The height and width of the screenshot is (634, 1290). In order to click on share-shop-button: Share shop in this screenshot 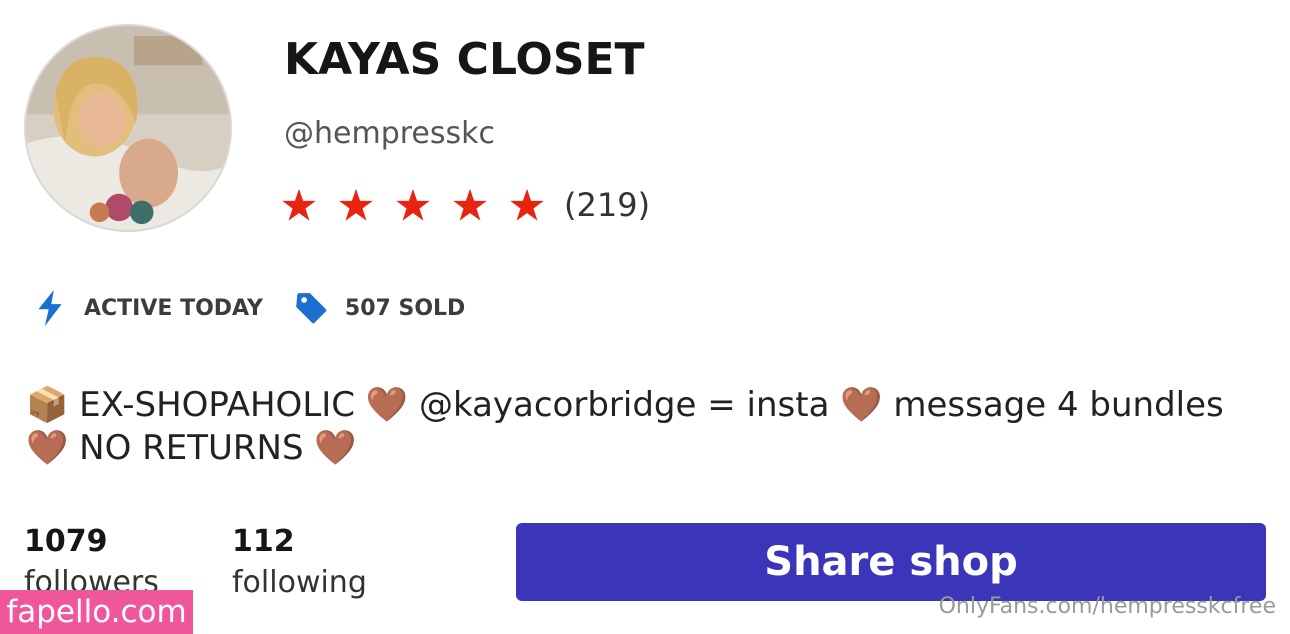, I will do `click(891, 562)`.